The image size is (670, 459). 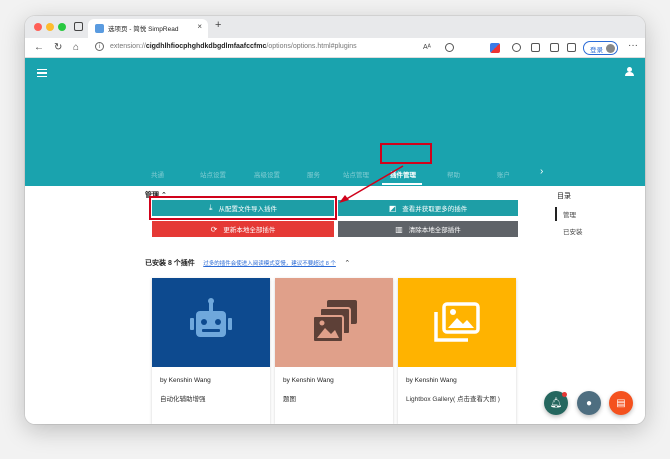 What do you see at coordinates (39, 47) in the screenshot?
I see `back-button: ←` at bounding box center [39, 47].